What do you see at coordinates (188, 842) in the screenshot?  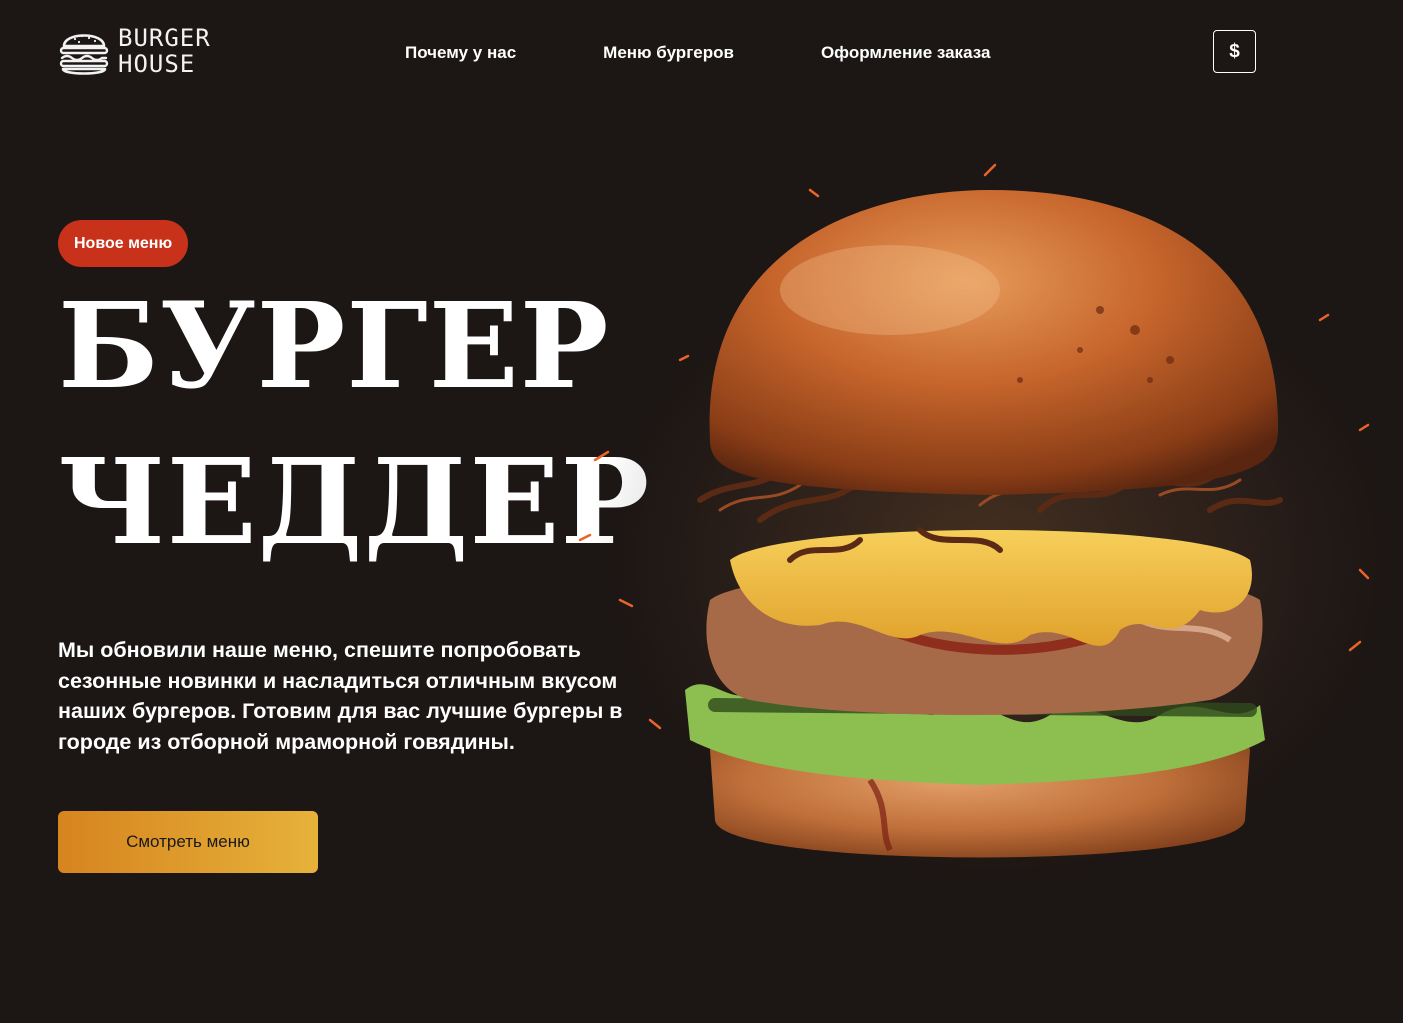 I see `view-menu-button: Смотреть меню` at bounding box center [188, 842].